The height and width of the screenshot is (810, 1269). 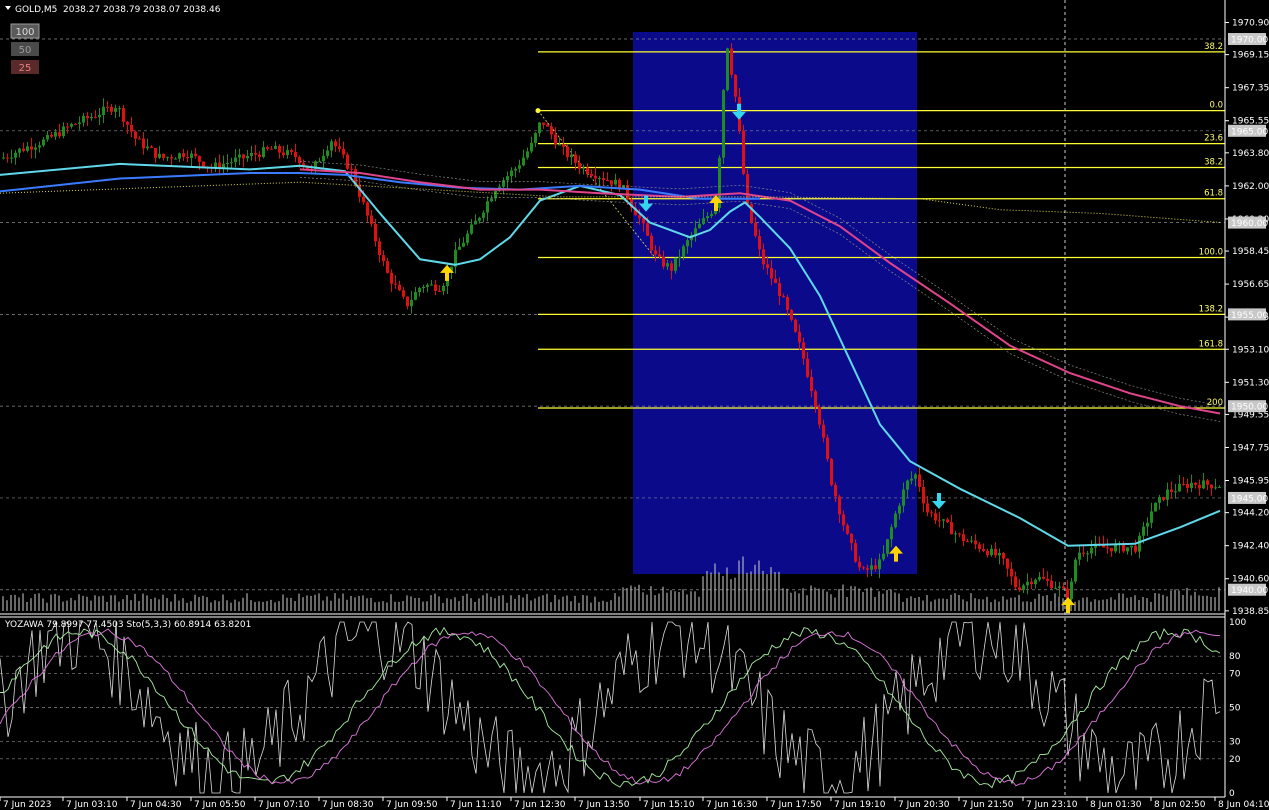 I want to click on price-tick-label: 1951.30, so click(x=1250, y=383).